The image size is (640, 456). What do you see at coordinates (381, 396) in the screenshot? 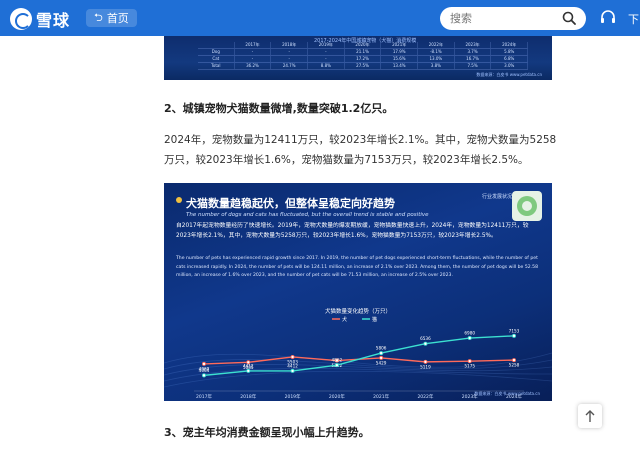
I see `x-tick-label: 2021年` at bounding box center [381, 396].